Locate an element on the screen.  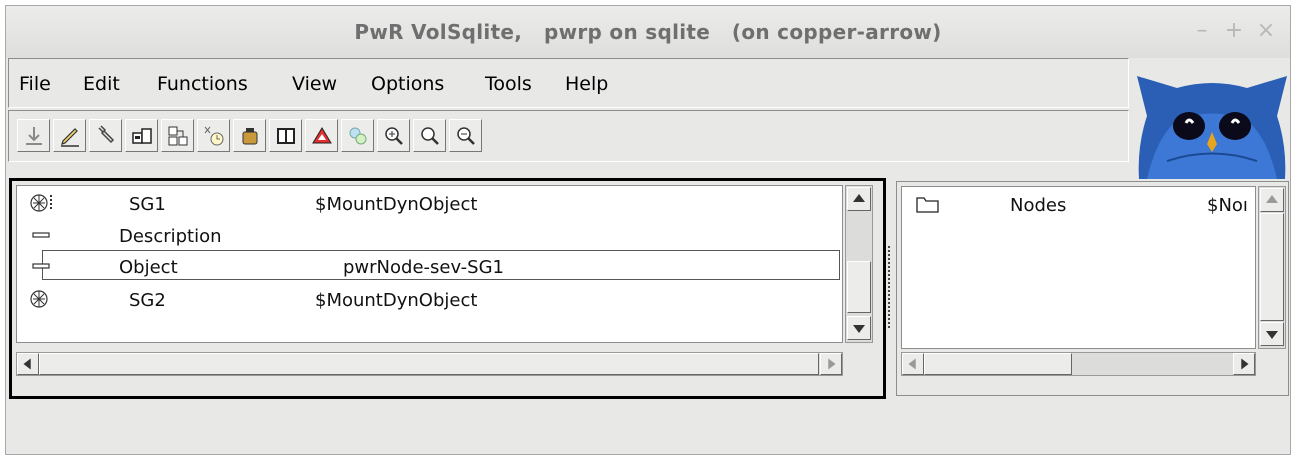
left-horizontal-scrollbar is located at coordinates (429, 364).